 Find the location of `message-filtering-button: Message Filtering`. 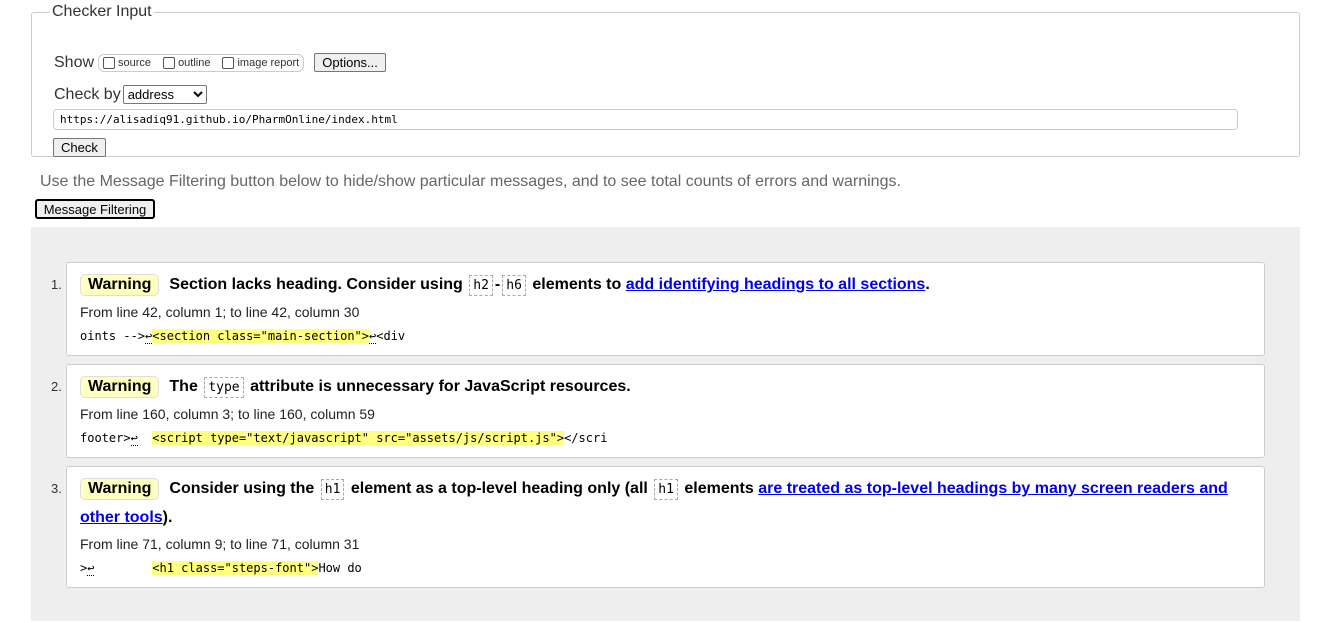

message-filtering-button: Message Filtering is located at coordinates (95, 209).